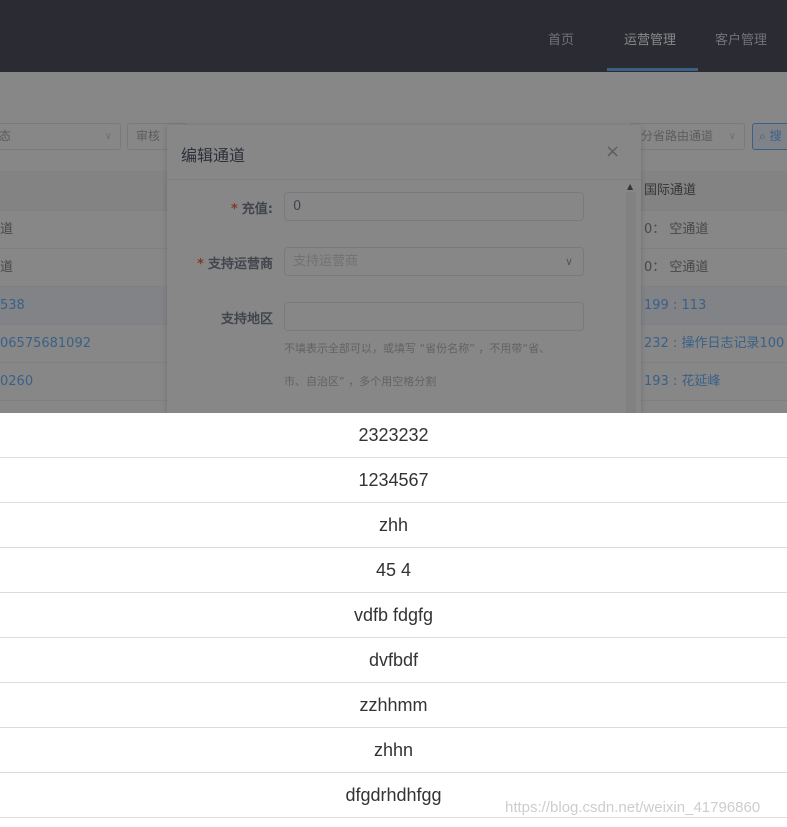 Image resolution: width=787 pixels, height=827 pixels. What do you see at coordinates (404, 152) in the screenshot?
I see `modal-header: 编辑通道 ×` at bounding box center [404, 152].